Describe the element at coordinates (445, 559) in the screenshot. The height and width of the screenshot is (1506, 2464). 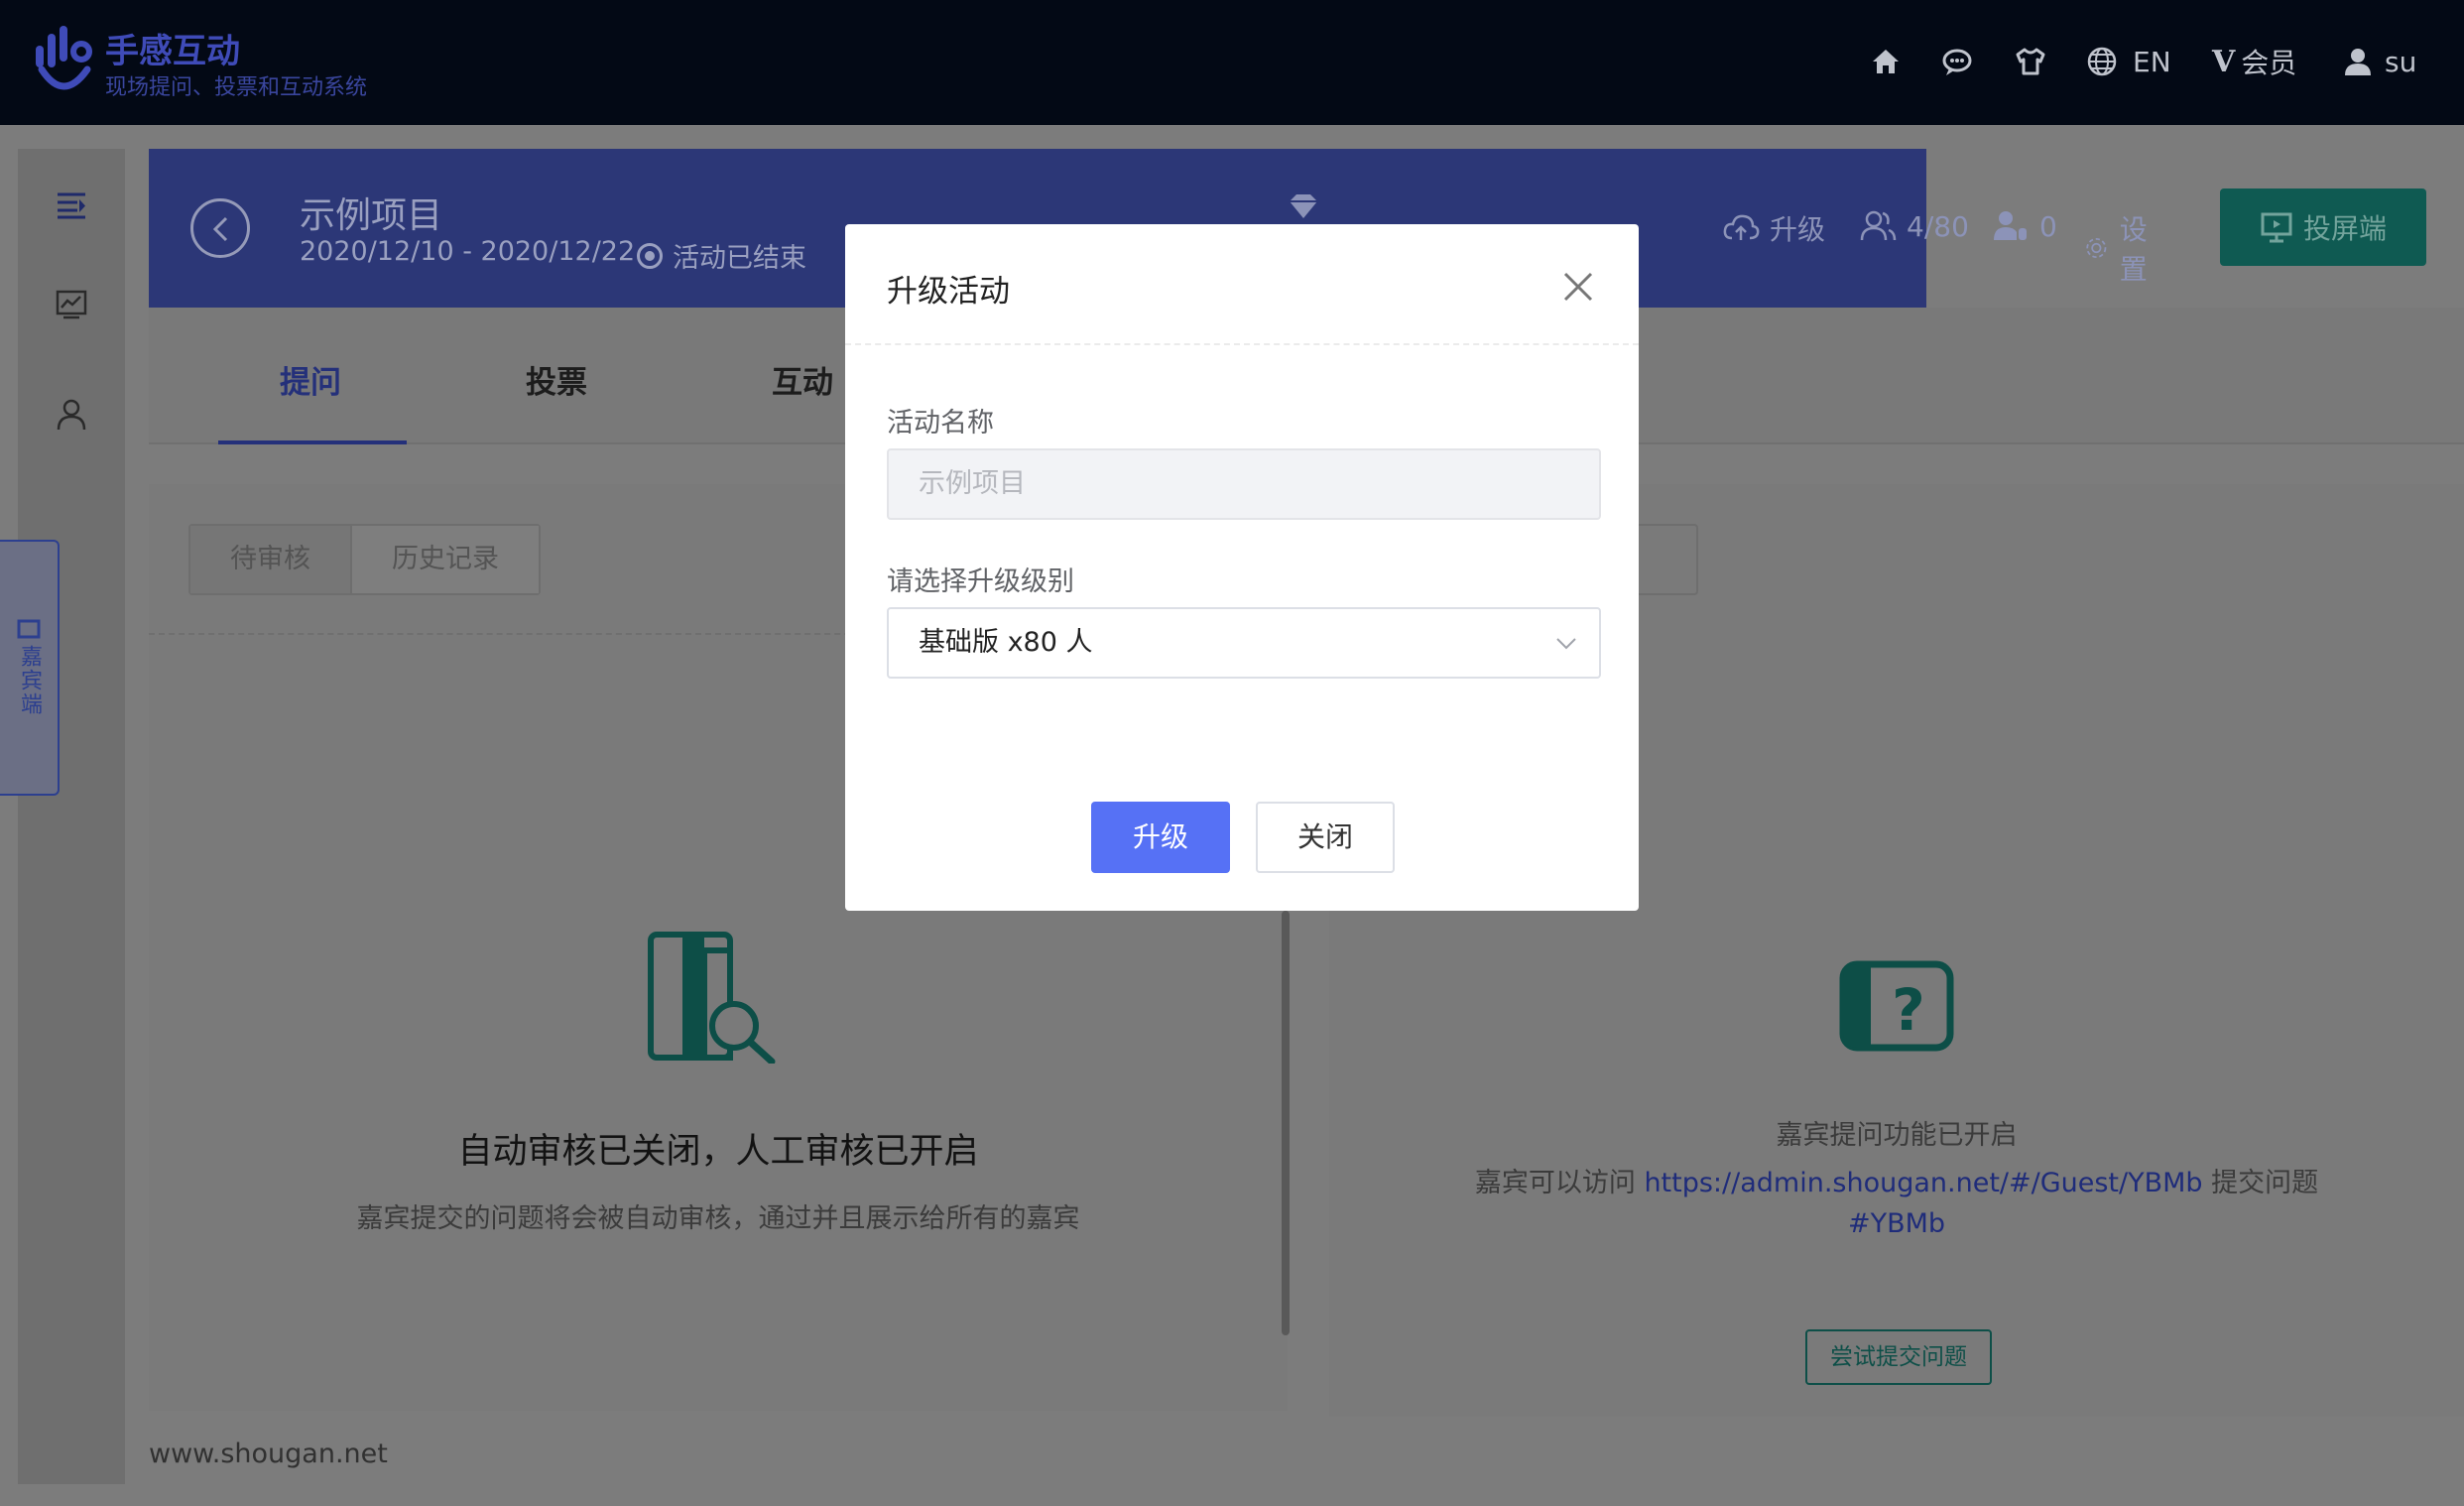
I see `segment-history: 历史记录` at that location.